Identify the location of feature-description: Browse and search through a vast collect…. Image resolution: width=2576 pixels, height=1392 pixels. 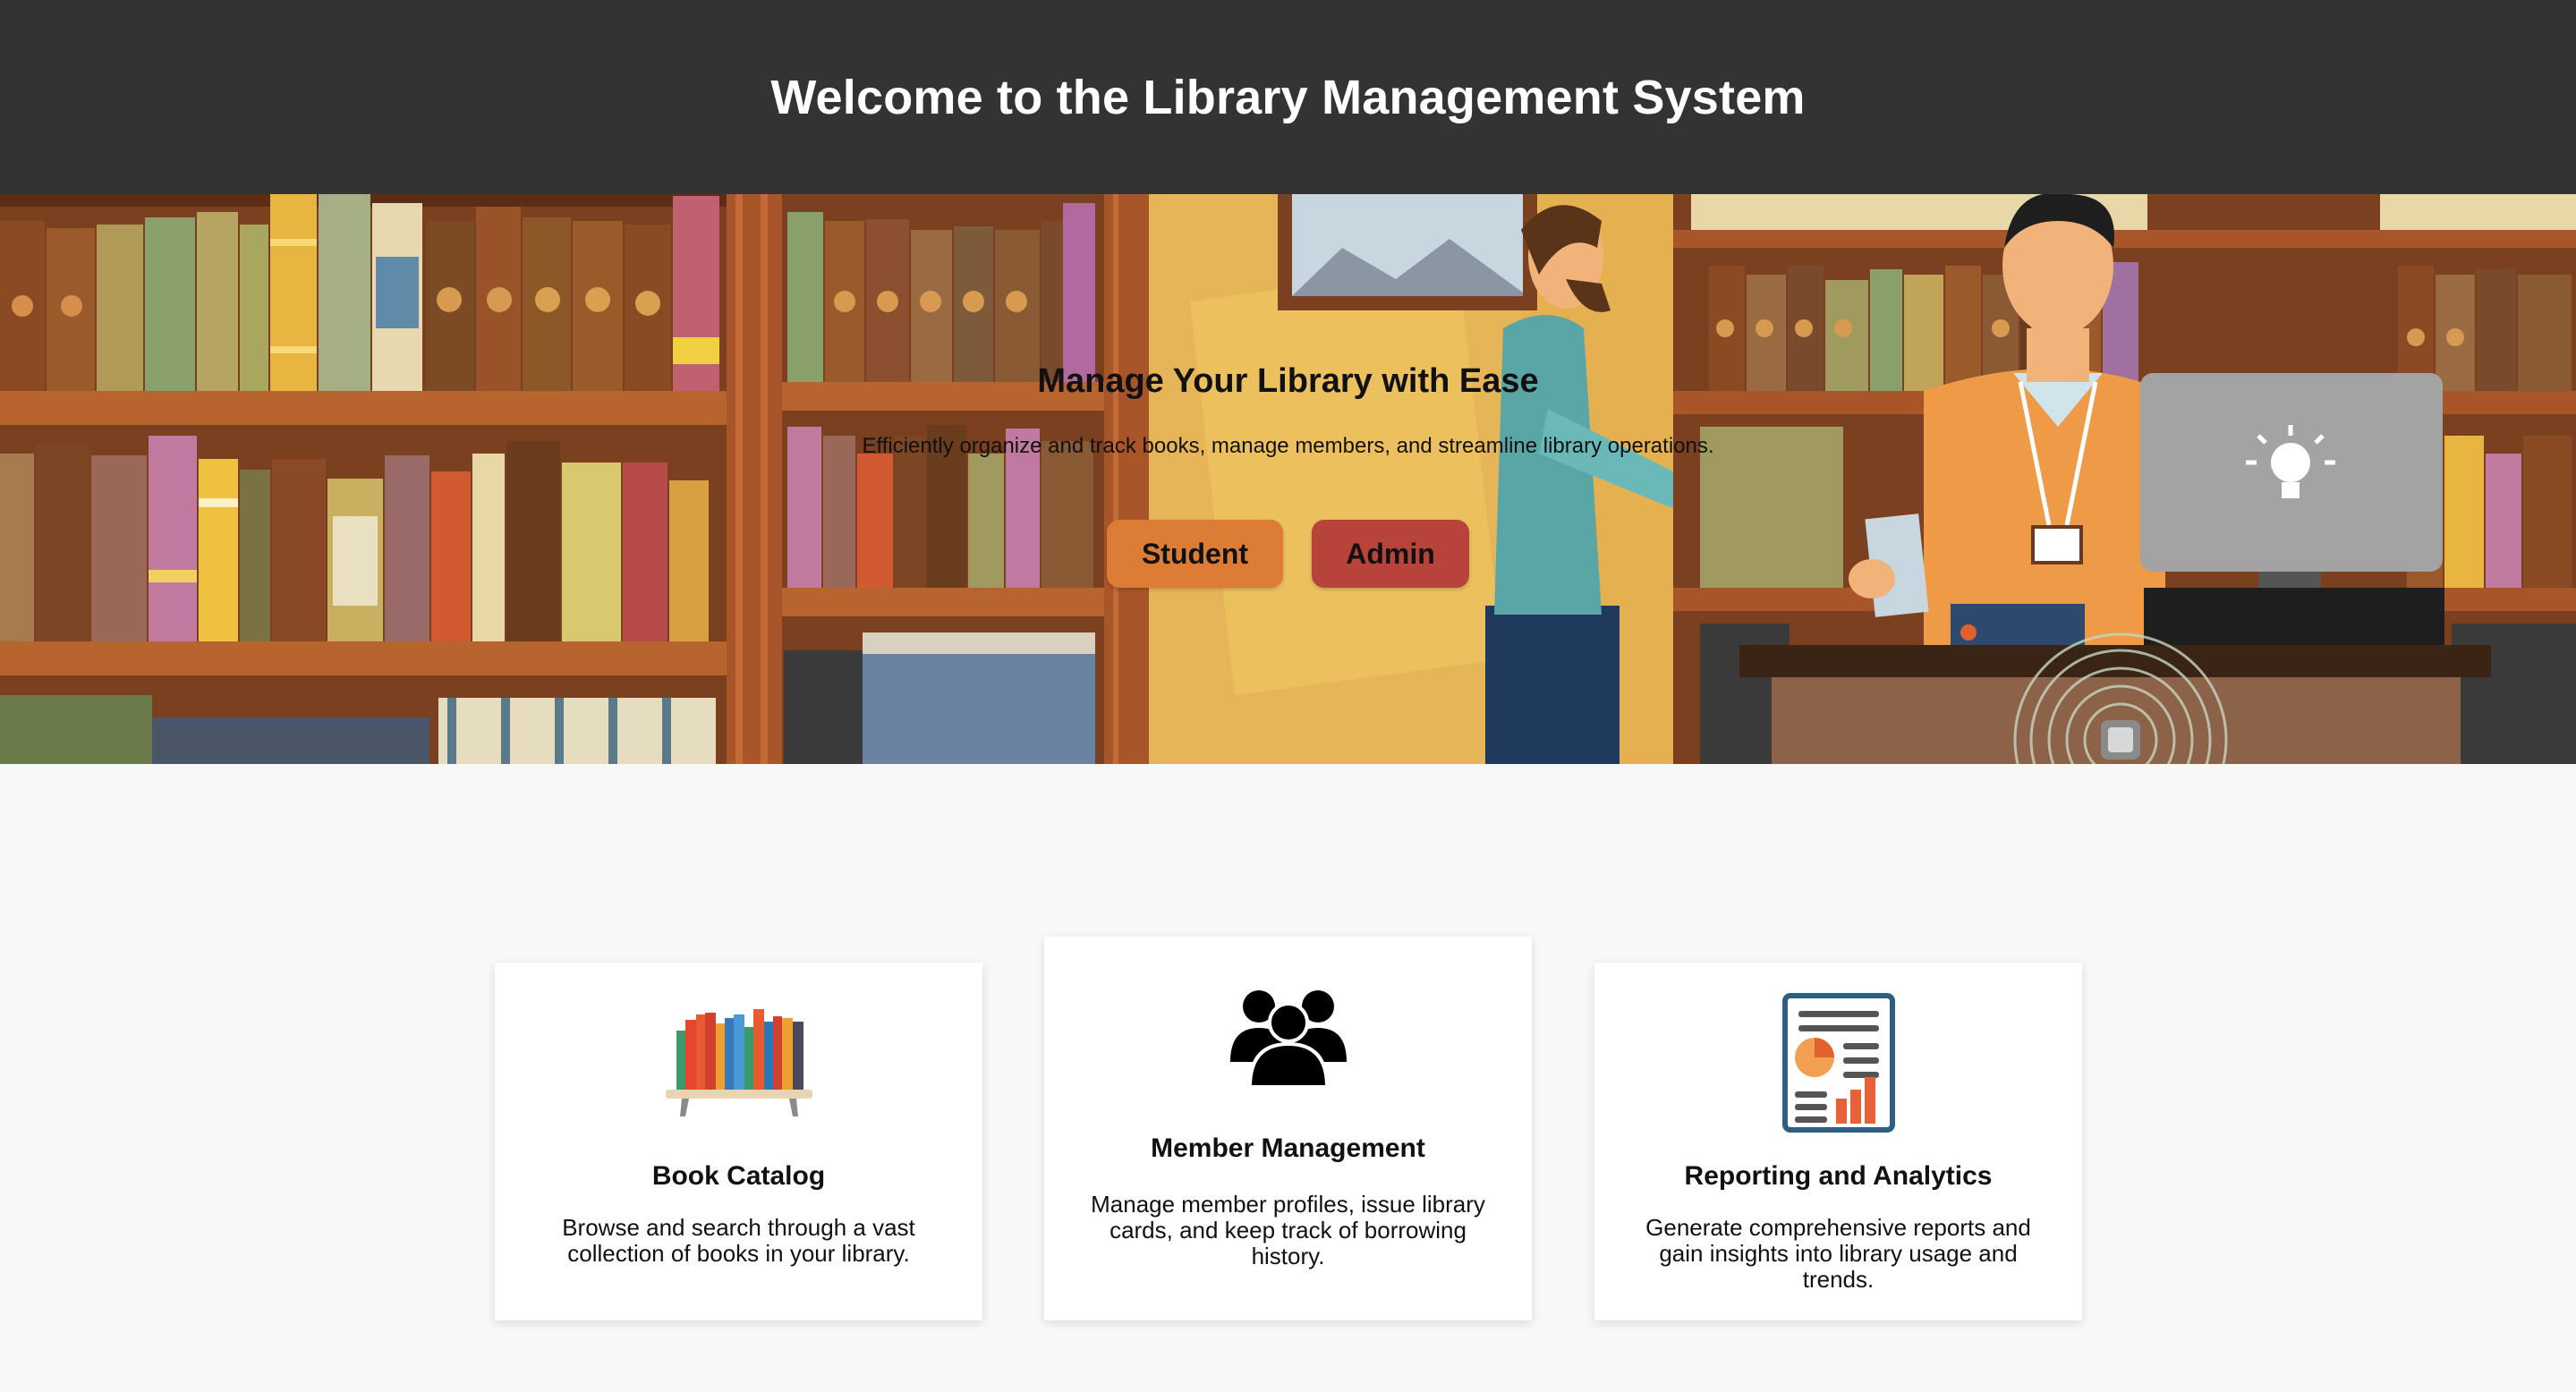
(738, 1240).